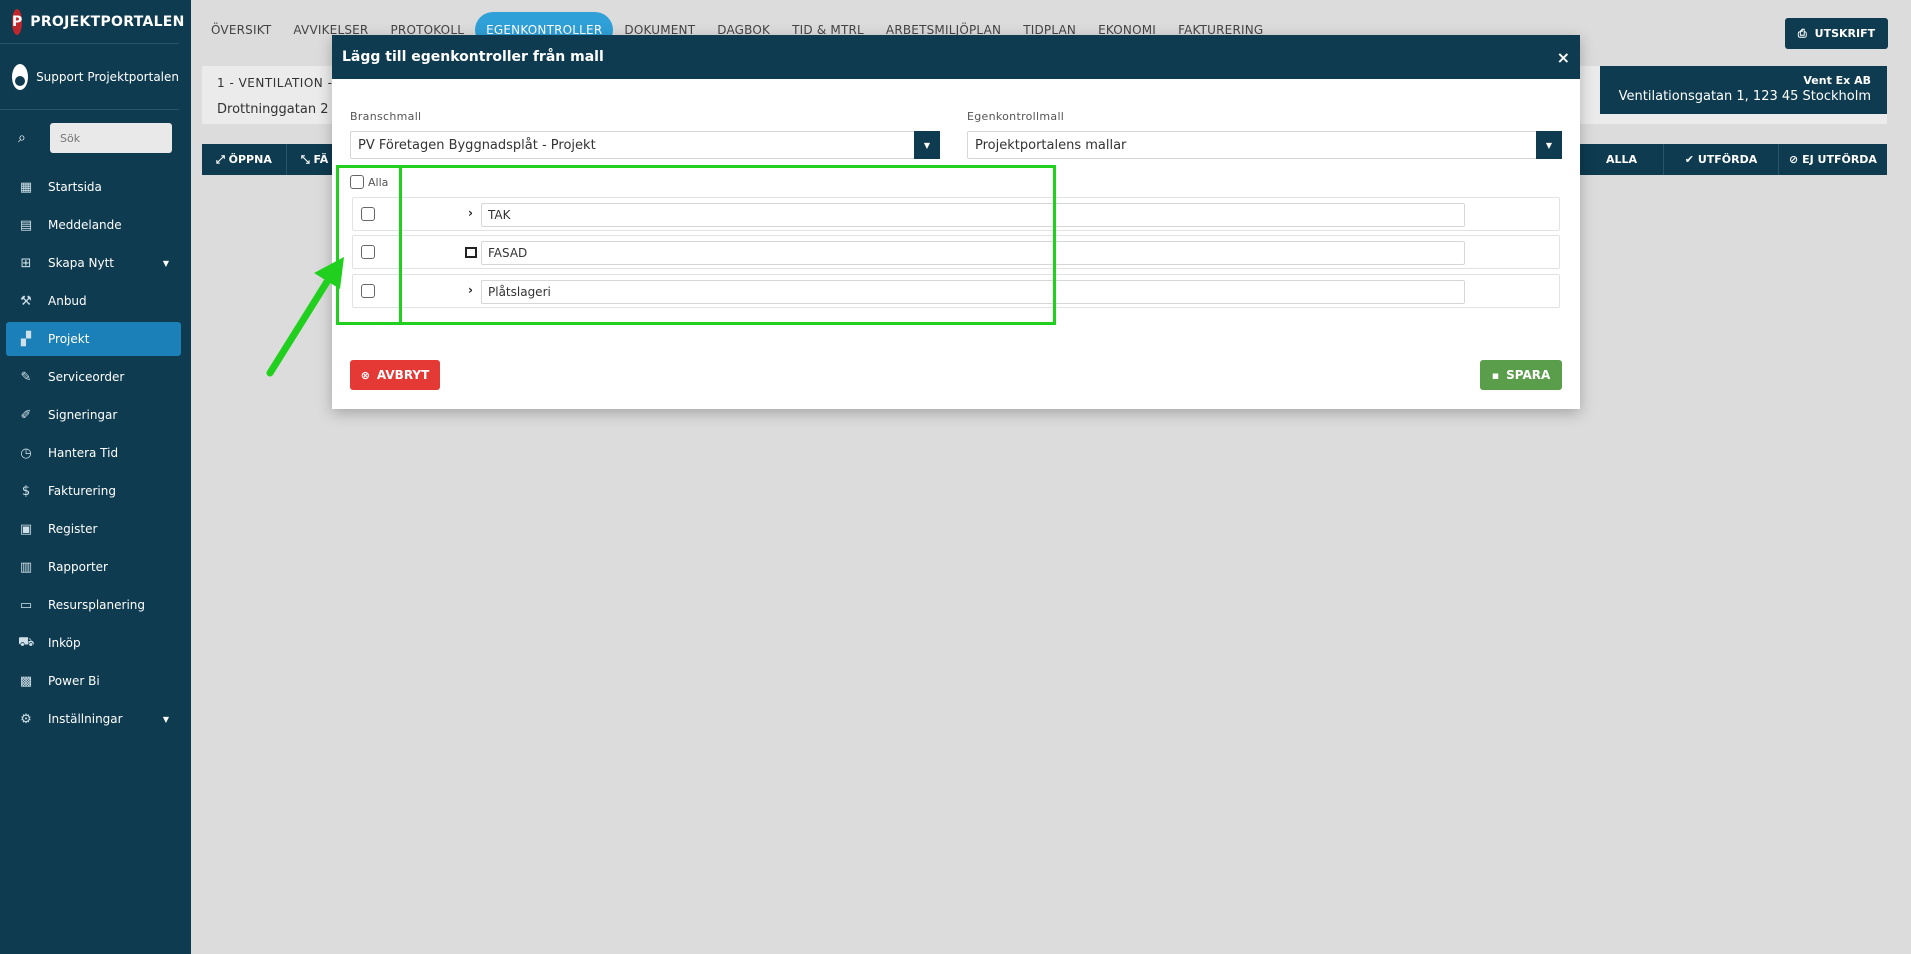 The width and height of the screenshot is (1911, 954). Describe the element at coordinates (26, 187) in the screenshot. I see `dashboard-icon: ▦` at that location.